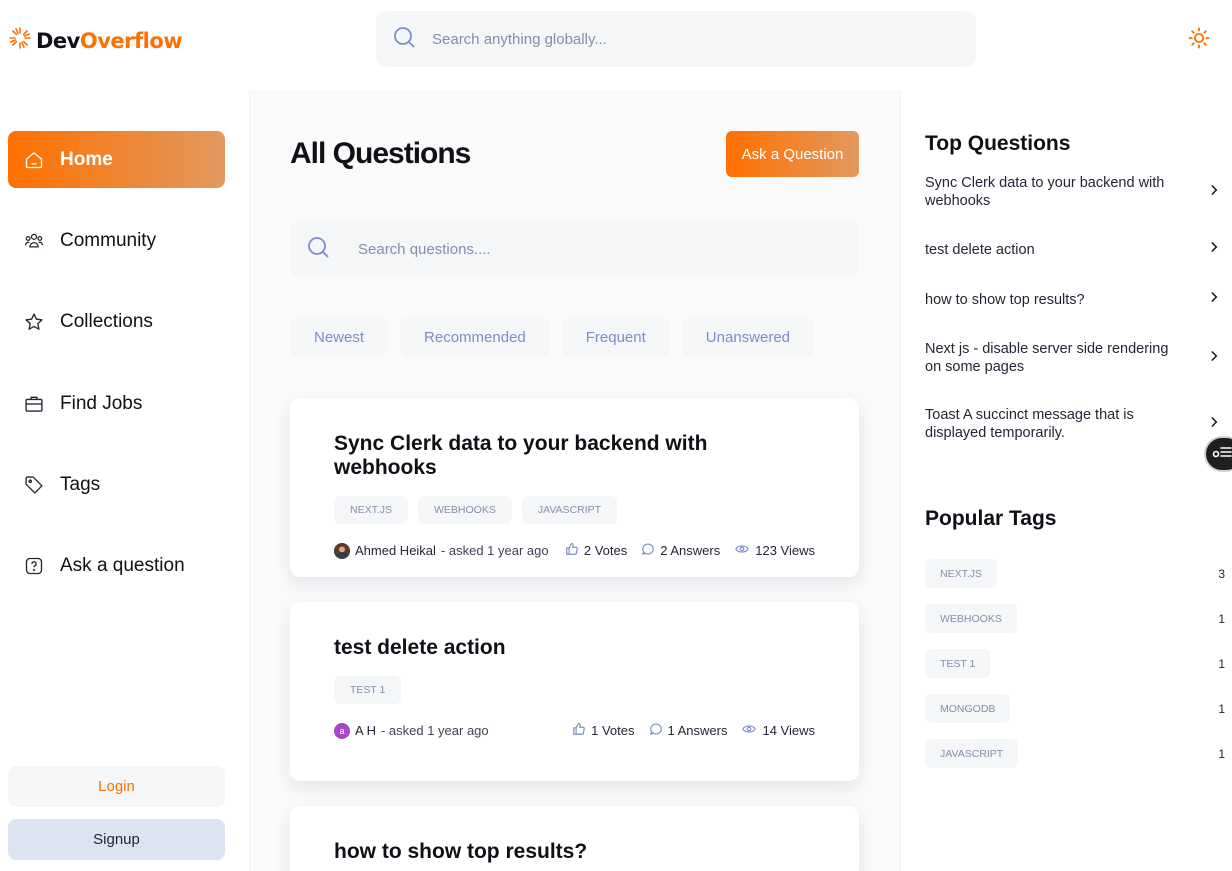  Describe the element at coordinates (34, 485) in the screenshot. I see `tag-icon` at that location.